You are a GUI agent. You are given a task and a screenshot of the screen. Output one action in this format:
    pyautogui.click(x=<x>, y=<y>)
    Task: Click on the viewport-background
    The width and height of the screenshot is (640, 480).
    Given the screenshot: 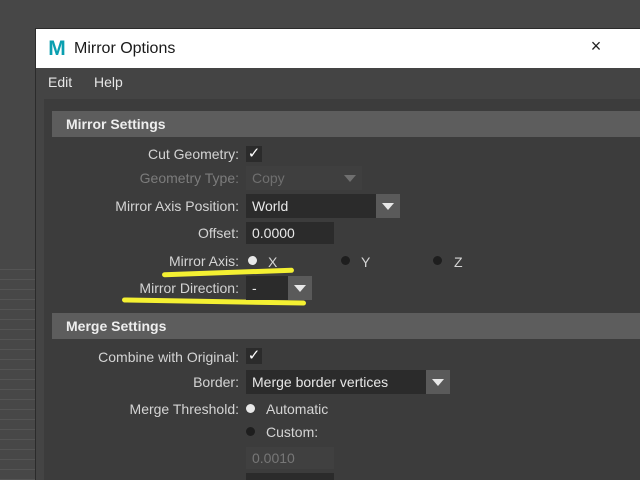 What is the action you would take?
    pyautogui.click(x=18, y=370)
    